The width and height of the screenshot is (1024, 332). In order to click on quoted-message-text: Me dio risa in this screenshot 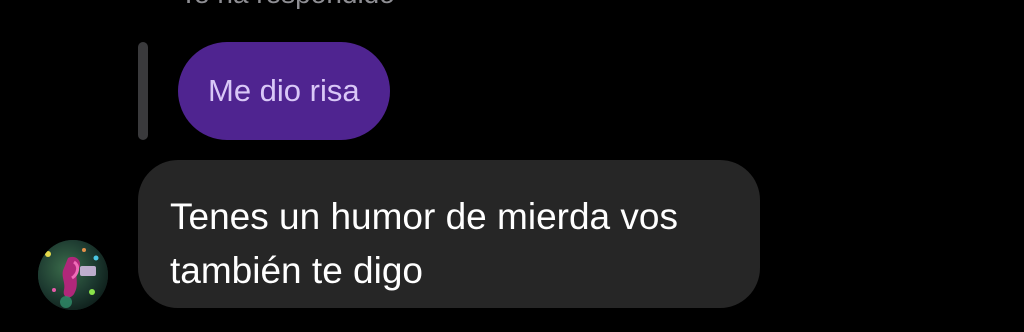, I will do `click(284, 90)`.